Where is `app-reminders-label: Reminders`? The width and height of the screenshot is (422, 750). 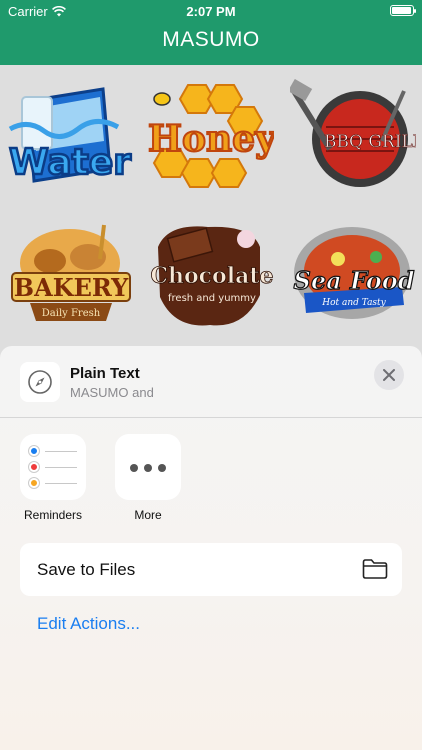
app-reminders-label: Reminders is located at coordinates (53, 515).